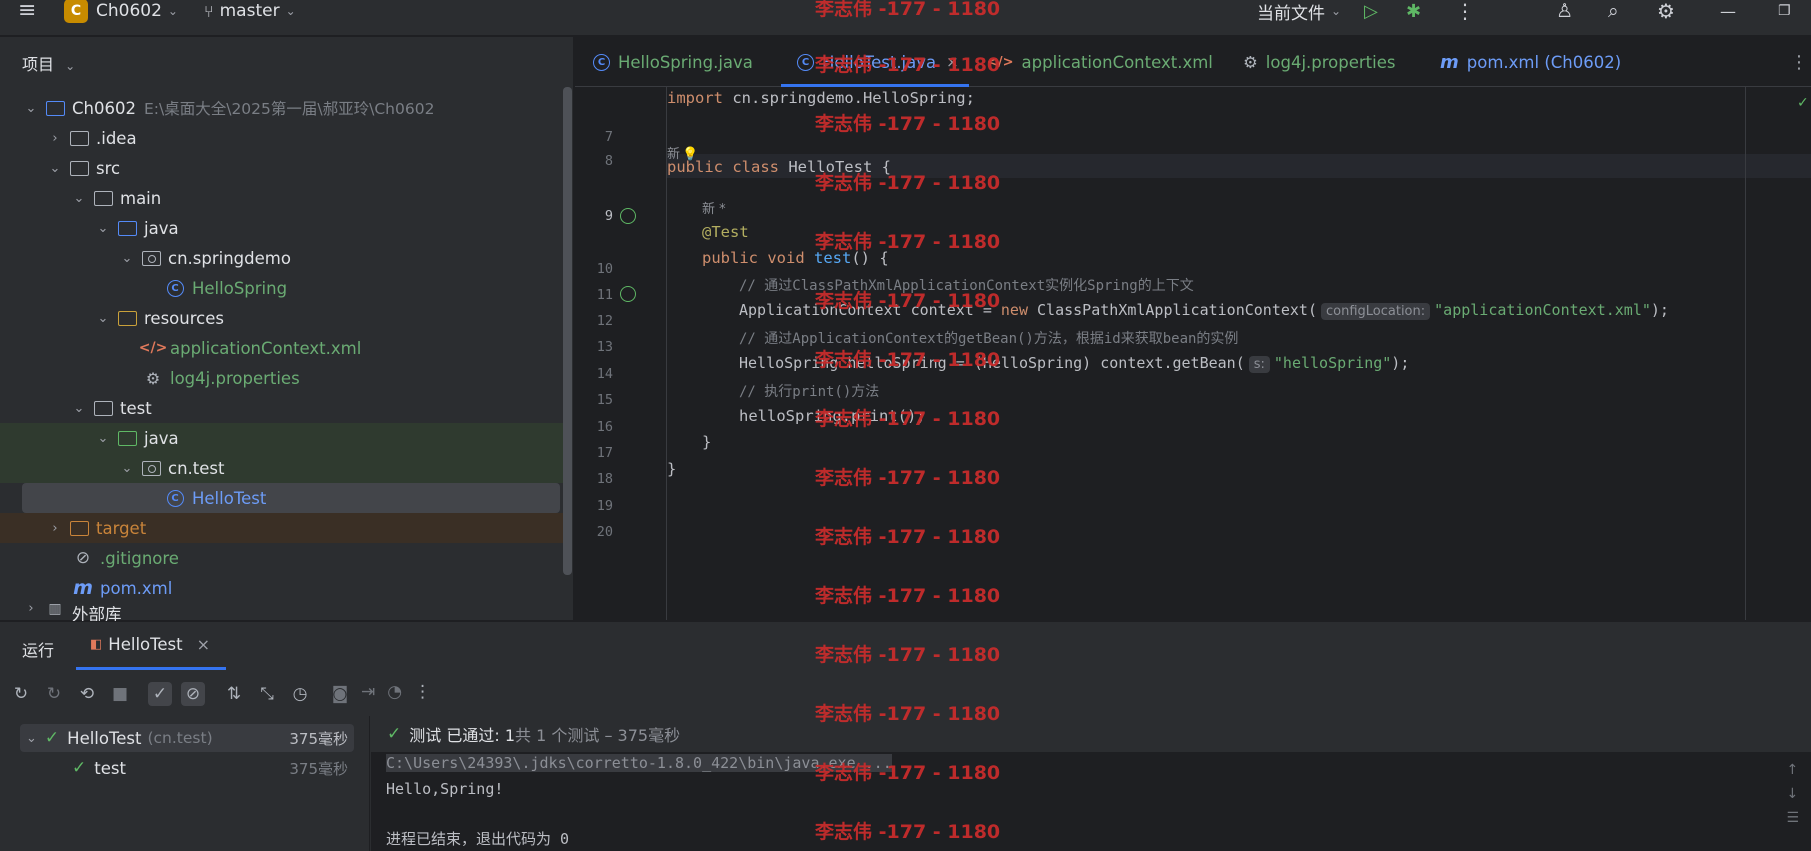 The width and height of the screenshot is (1811, 851). What do you see at coordinates (1728, 11) in the screenshot?
I see `minimize-button: —` at bounding box center [1728, 11].